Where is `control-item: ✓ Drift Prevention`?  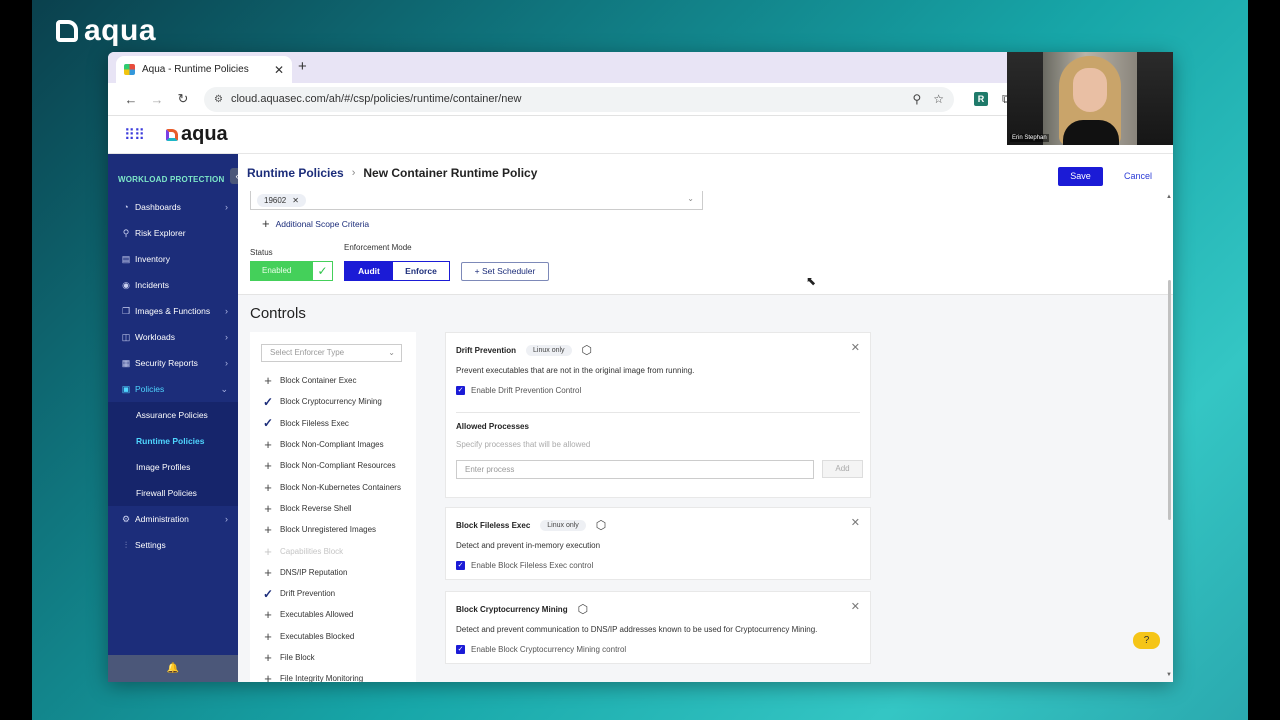 control-item: ✓ Drift Prevention is located at coordinates (333, 593).